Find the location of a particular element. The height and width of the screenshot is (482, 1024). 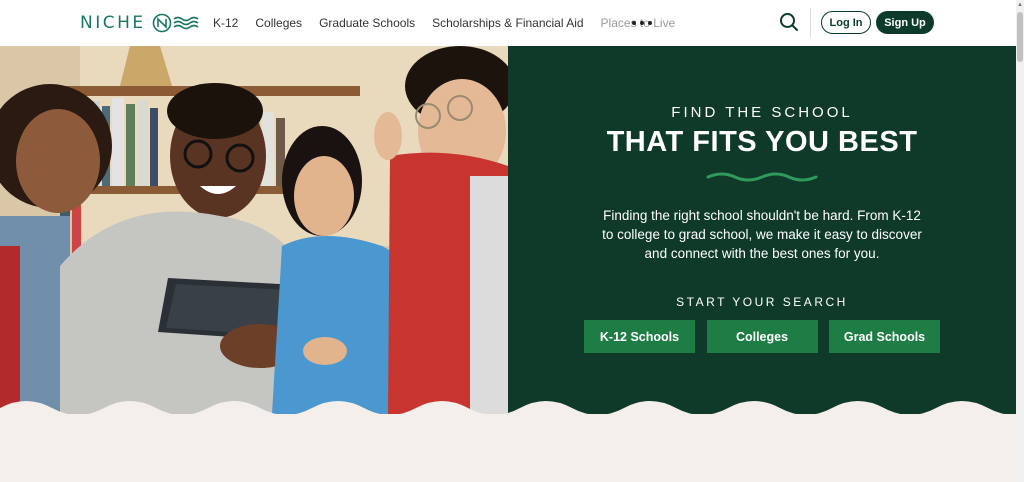

k12-schools-button: K-12 Schools is located at coordinates (639, 336).